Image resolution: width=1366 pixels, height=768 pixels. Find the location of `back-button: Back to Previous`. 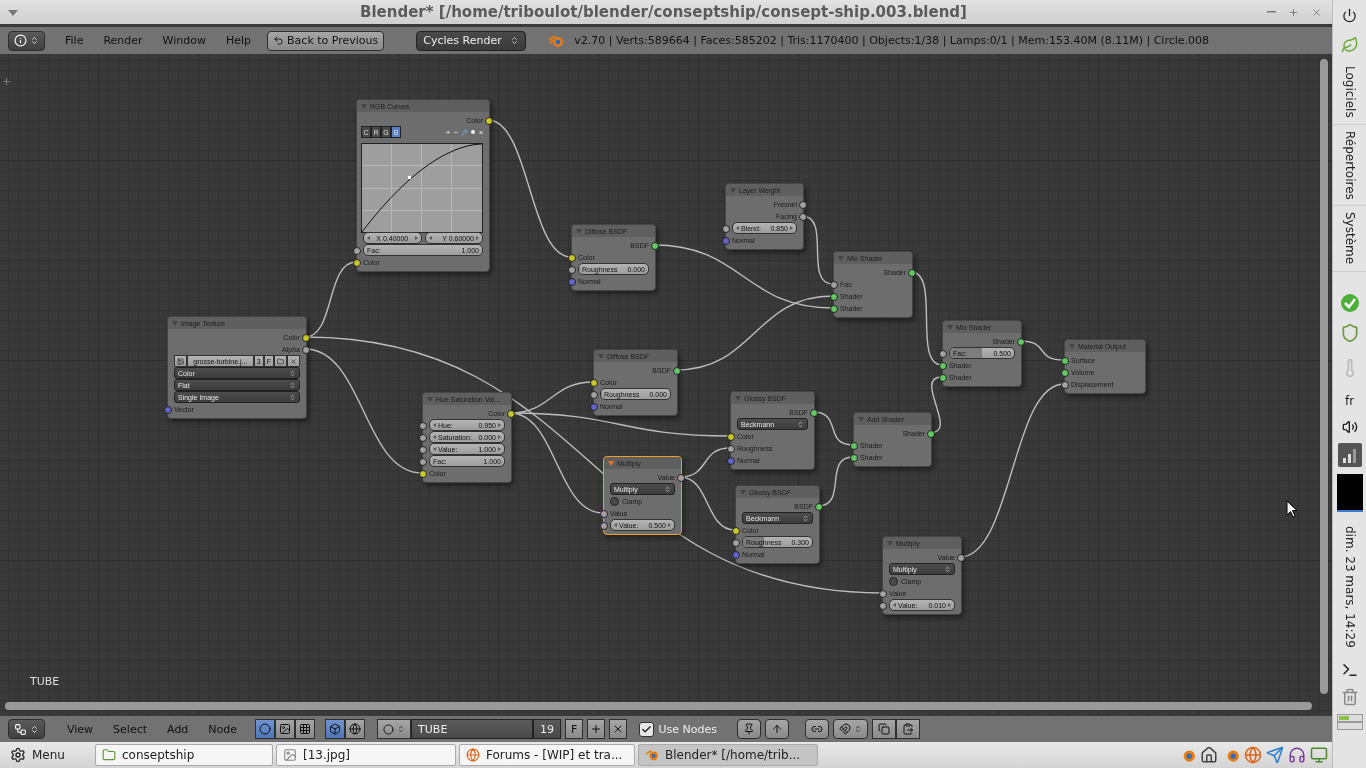

back-button: Back to Previous is located at coordinates (326, 40).